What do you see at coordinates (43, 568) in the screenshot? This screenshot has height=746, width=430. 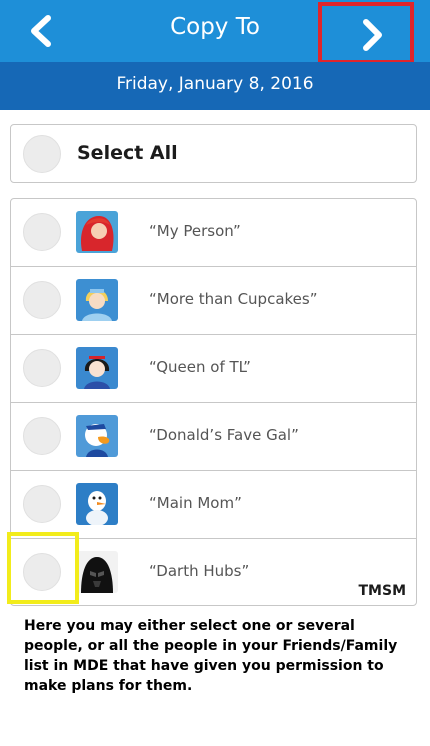 I see `radio-highlight-box` at bounding box center [43, 568].